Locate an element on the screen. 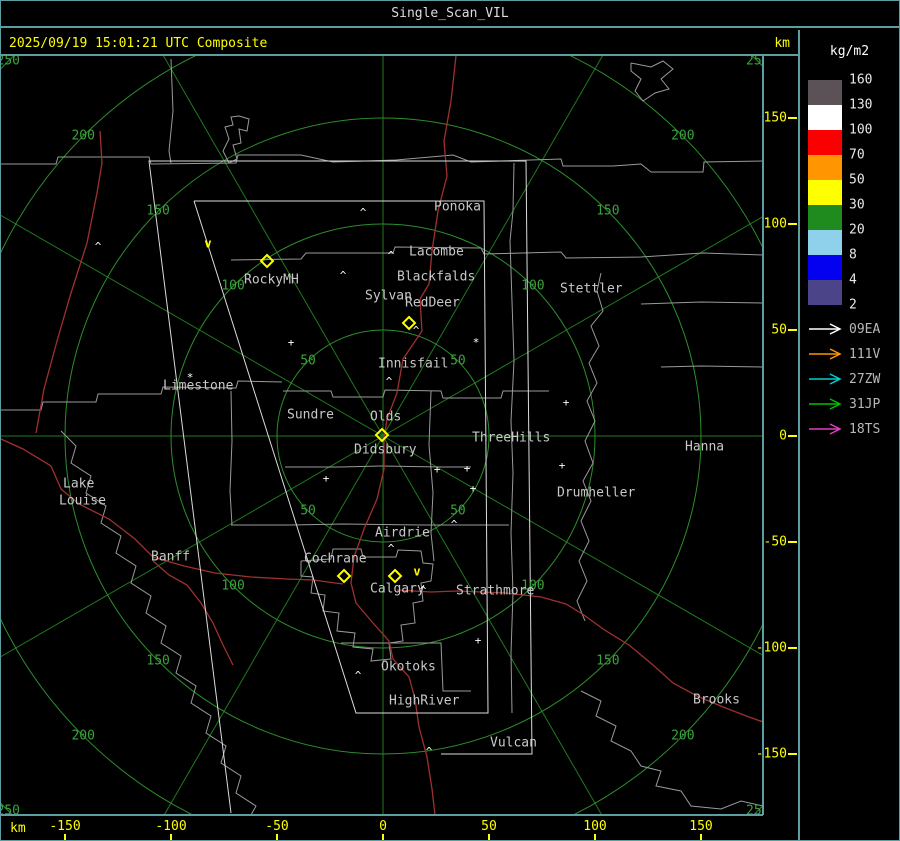 Image resolution: width=900 pixels, height=841 pixels. y-axis-tick-label: 100 is located at coordinates (775, 224).